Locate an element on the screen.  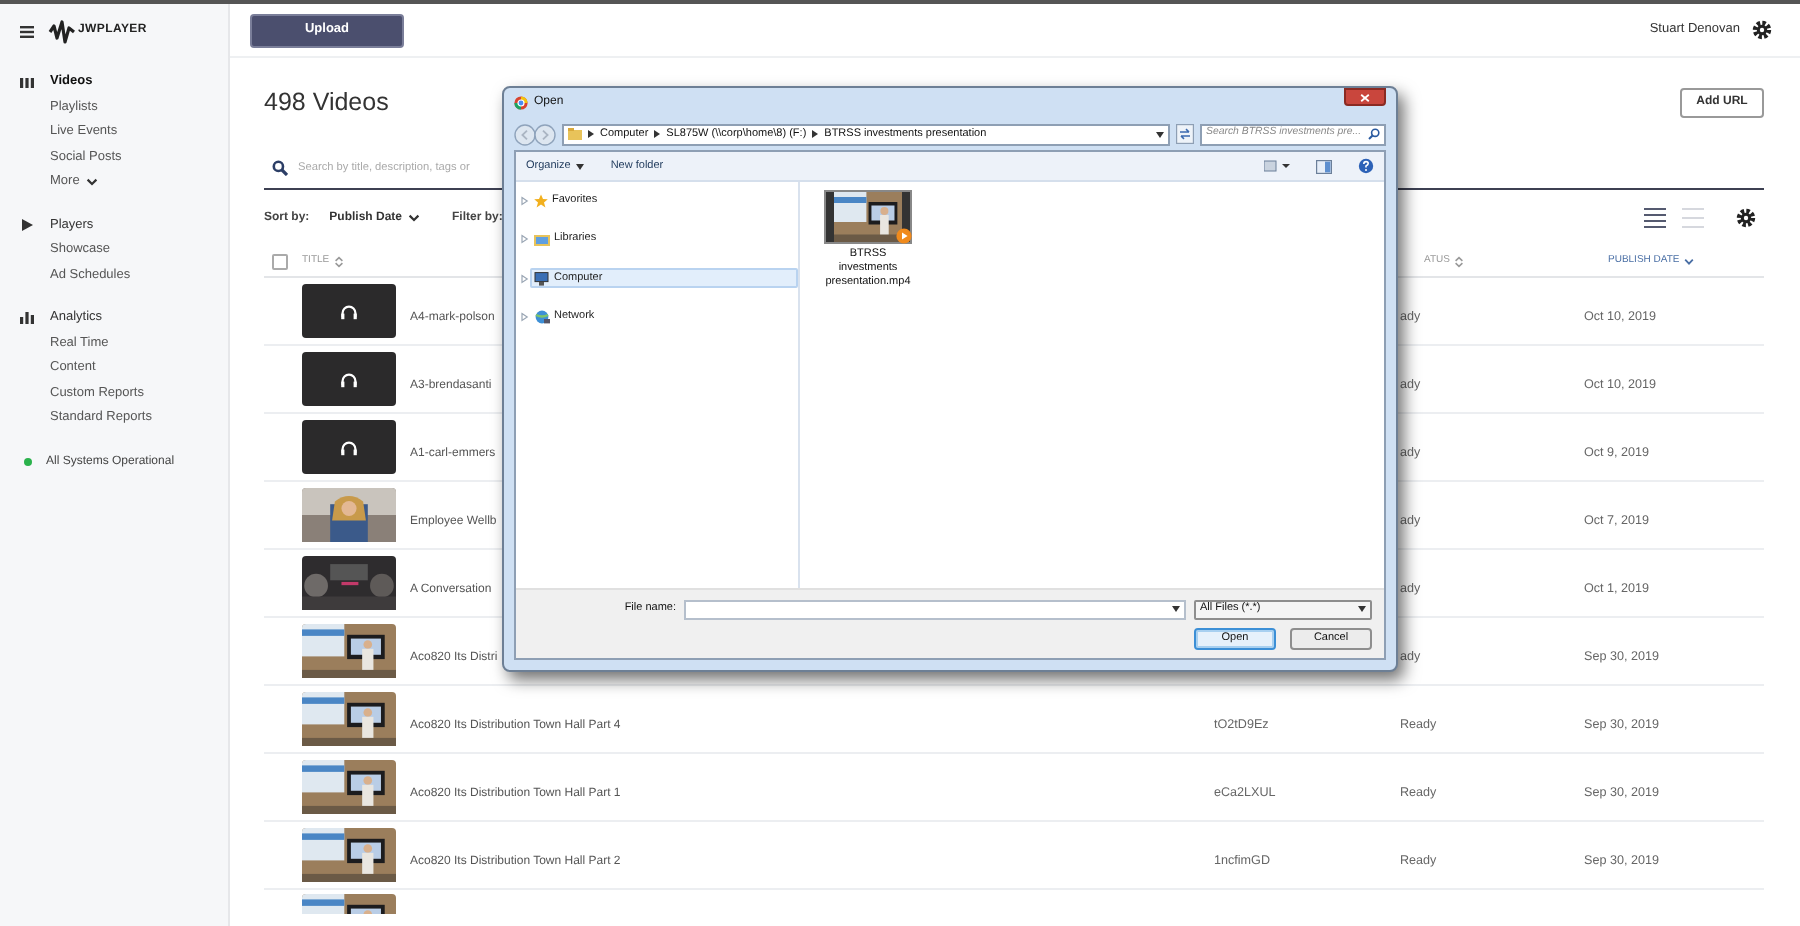
help-icon is located at coordinates (1366, 166).